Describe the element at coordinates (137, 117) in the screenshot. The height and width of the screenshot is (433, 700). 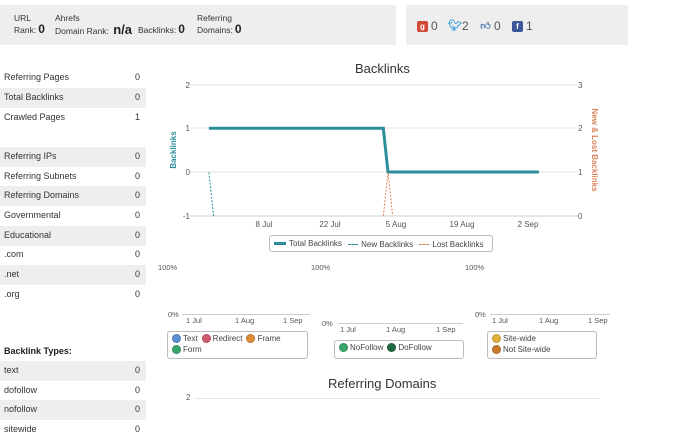
I see `row-value: 1` at that location.